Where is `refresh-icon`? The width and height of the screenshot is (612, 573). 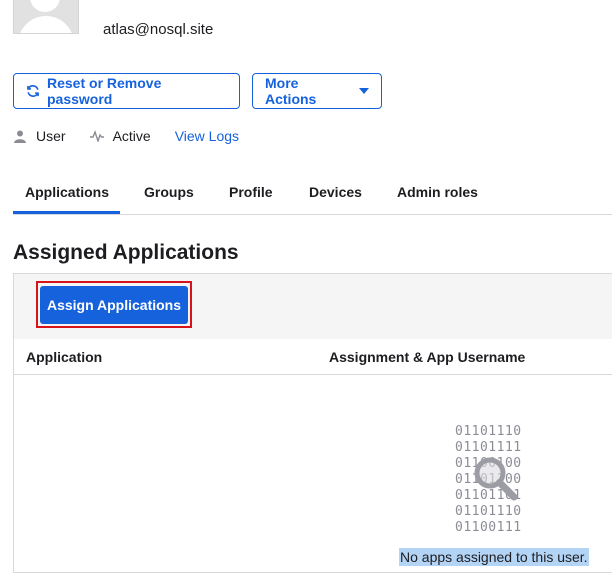
refresh-icon is located at coordinates (33, 91).